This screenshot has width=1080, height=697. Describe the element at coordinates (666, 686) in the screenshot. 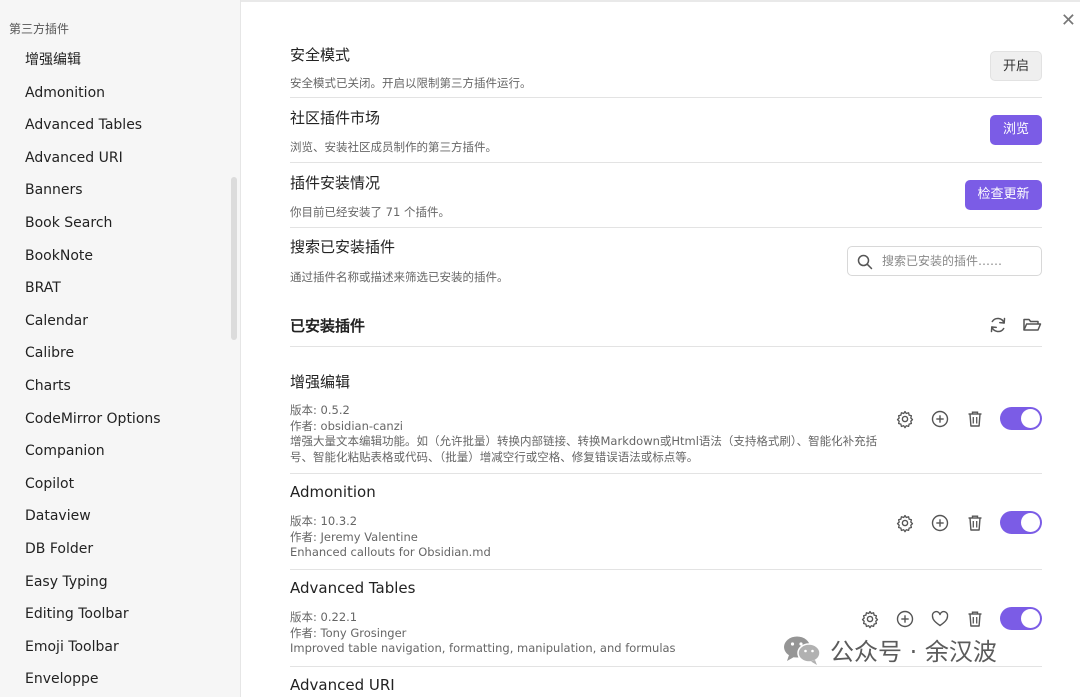

I see `plugin-row: Advanced URI` at that location.